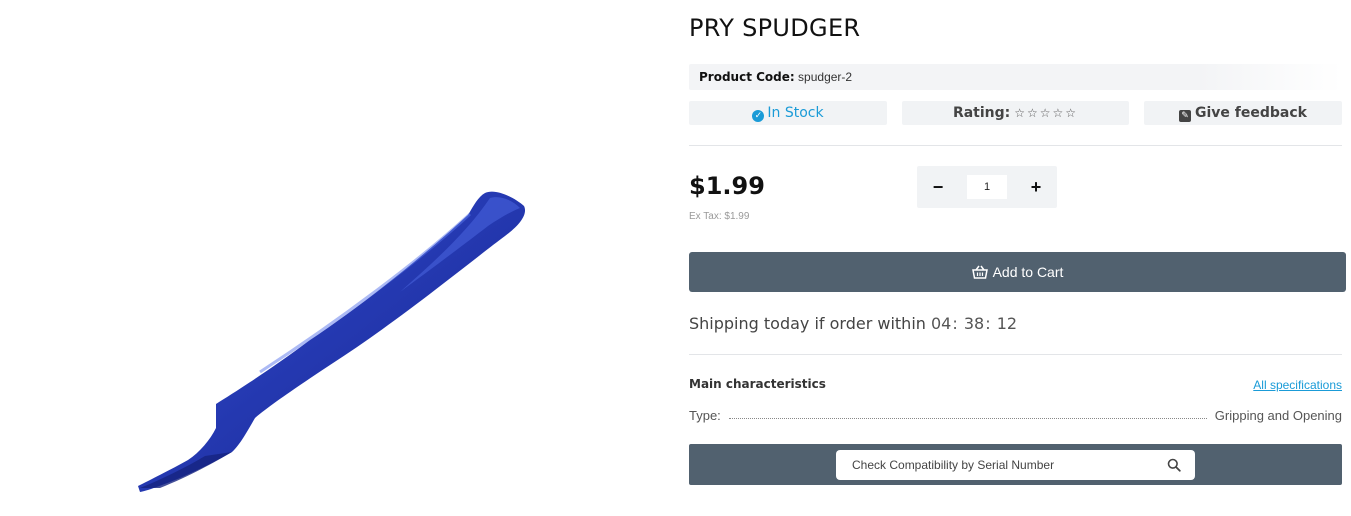 Image resolution: width=1351 pixels, height=516 pixels. I want to click on compatibility-check-bar, so click(1015, 464).